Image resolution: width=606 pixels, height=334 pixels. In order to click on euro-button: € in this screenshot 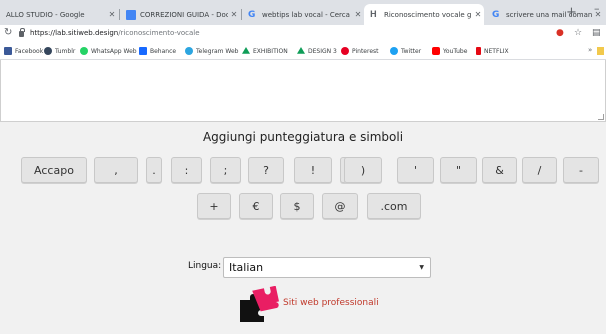, I will do `click(256, 206)`.